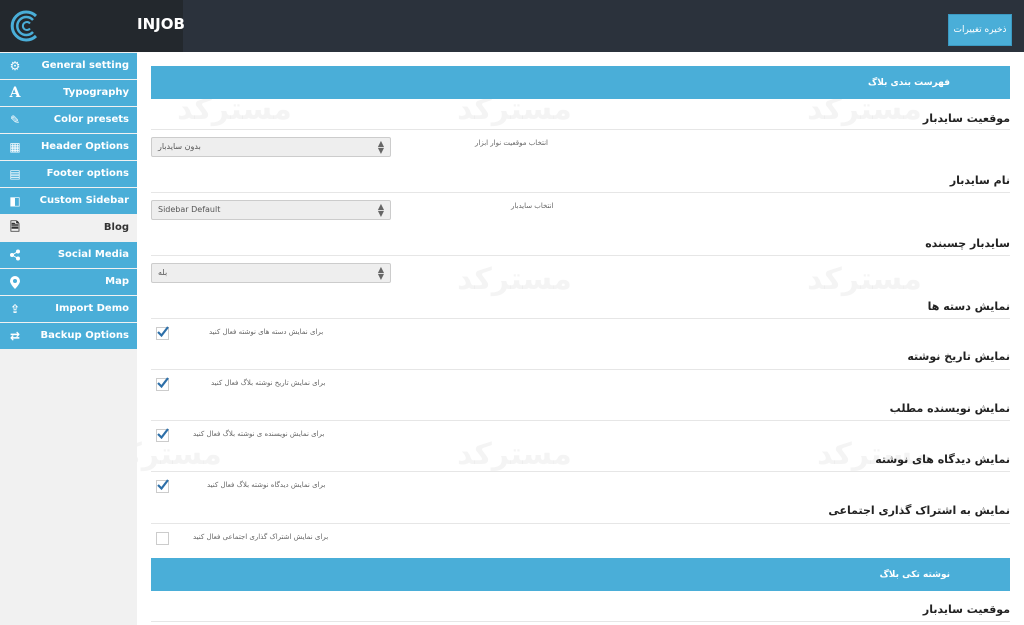 The width and height of the screenshot is (1024, 625). I want to click on option-desc-show-comments: برای نمایش دیدگاه نوشته بلاگ فعال کنید, so click(266, 485).